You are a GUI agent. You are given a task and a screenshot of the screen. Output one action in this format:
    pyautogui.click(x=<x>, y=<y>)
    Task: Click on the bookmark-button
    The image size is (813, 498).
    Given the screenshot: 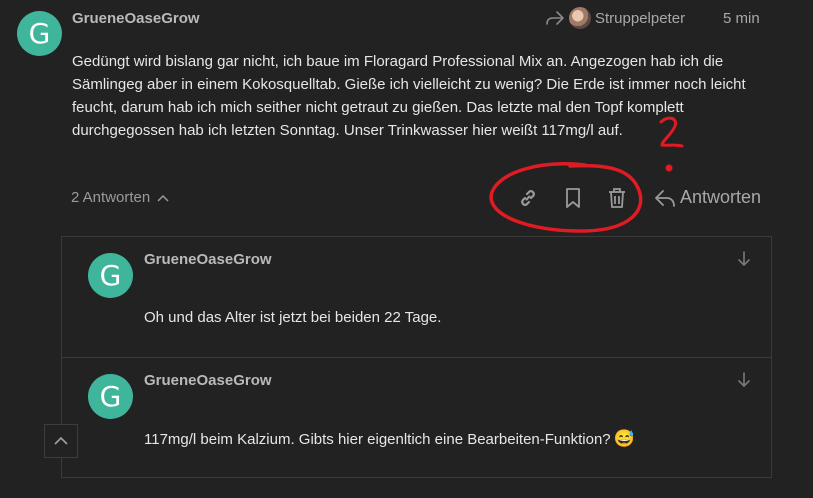 What is the action you would take?
    pyautogui.click(x=573, y=198)
    